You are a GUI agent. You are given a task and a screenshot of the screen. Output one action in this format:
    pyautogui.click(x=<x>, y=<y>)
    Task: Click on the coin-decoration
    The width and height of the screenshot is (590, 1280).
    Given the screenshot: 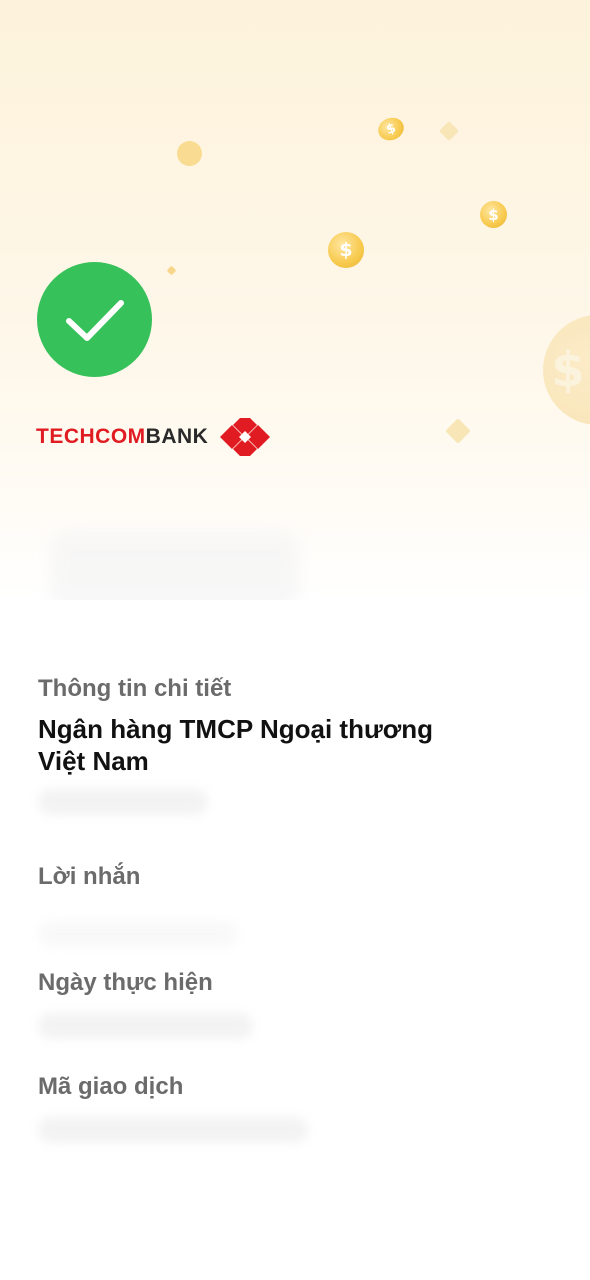 What is the action you would take?
    pyautogui.click(x=189, y=153)
    